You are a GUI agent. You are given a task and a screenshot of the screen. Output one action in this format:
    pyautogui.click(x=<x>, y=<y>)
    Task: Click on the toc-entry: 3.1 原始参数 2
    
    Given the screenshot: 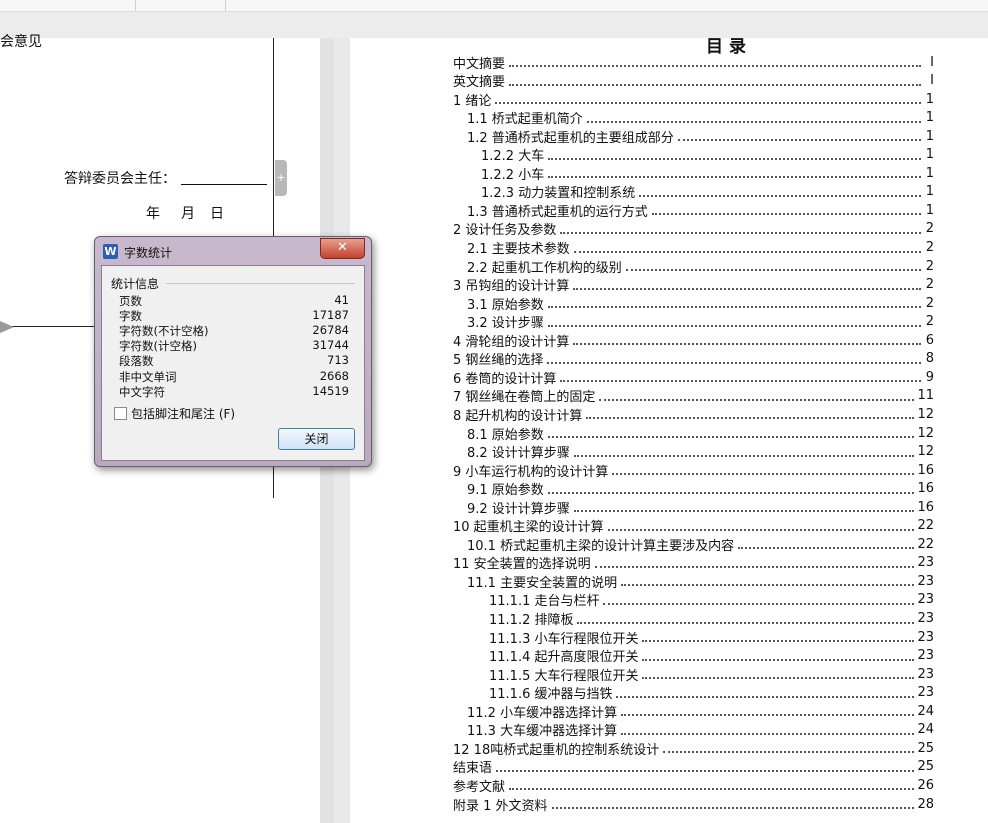 What is the action you would take?
    pyautogui.click(x=700, y=303)
    